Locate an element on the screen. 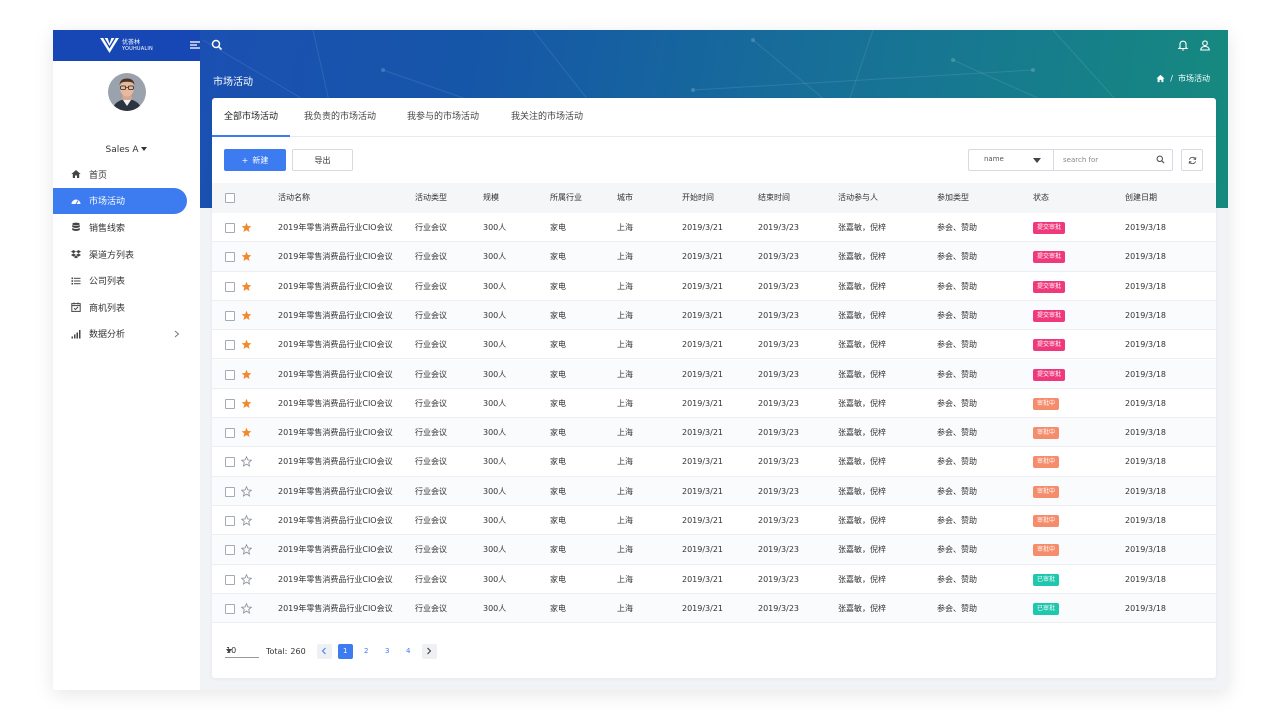 The image size is (1280, 720). notification-bell-icon is located at coordinates (1183, 45).